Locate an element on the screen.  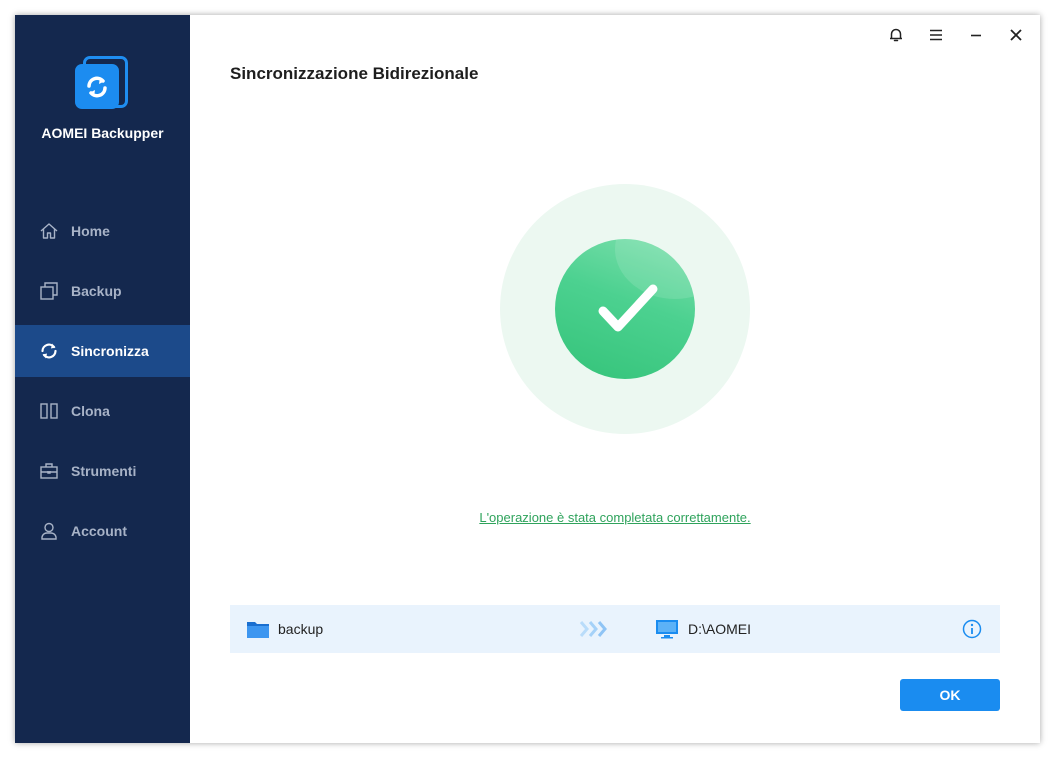
sidebar-item-label: Account is located at coordinates (99, 531).